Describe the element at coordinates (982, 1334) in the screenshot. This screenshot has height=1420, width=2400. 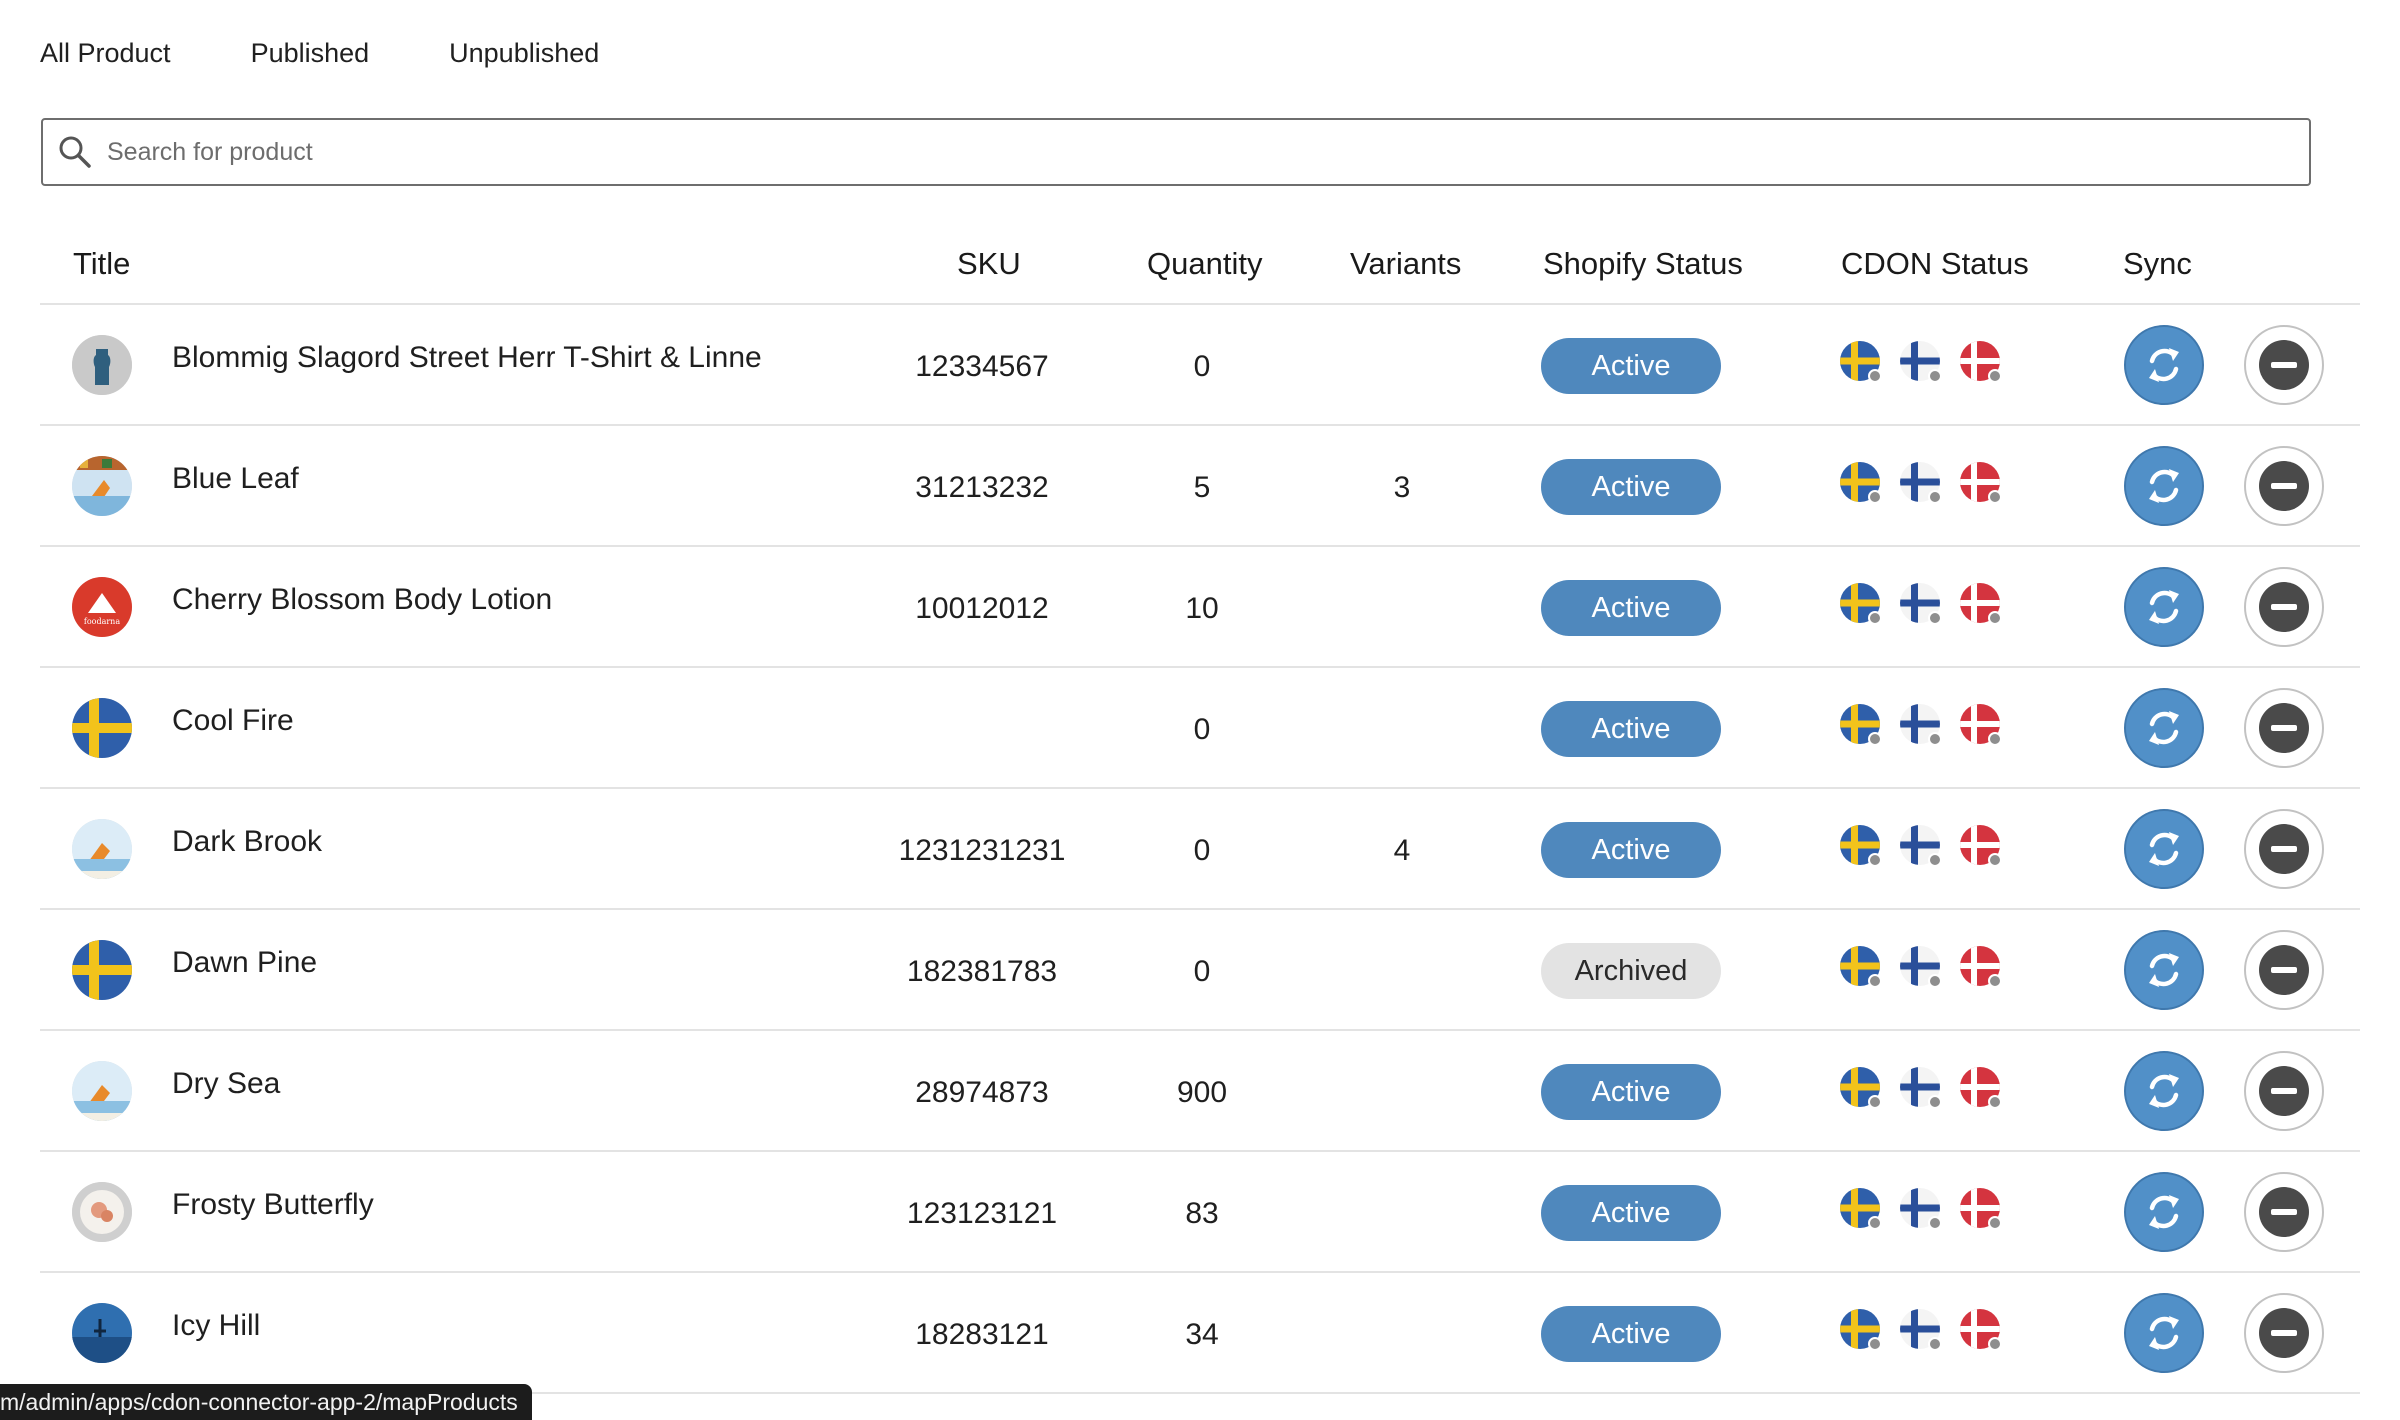
I see `product-sku: 18283121` at that location.